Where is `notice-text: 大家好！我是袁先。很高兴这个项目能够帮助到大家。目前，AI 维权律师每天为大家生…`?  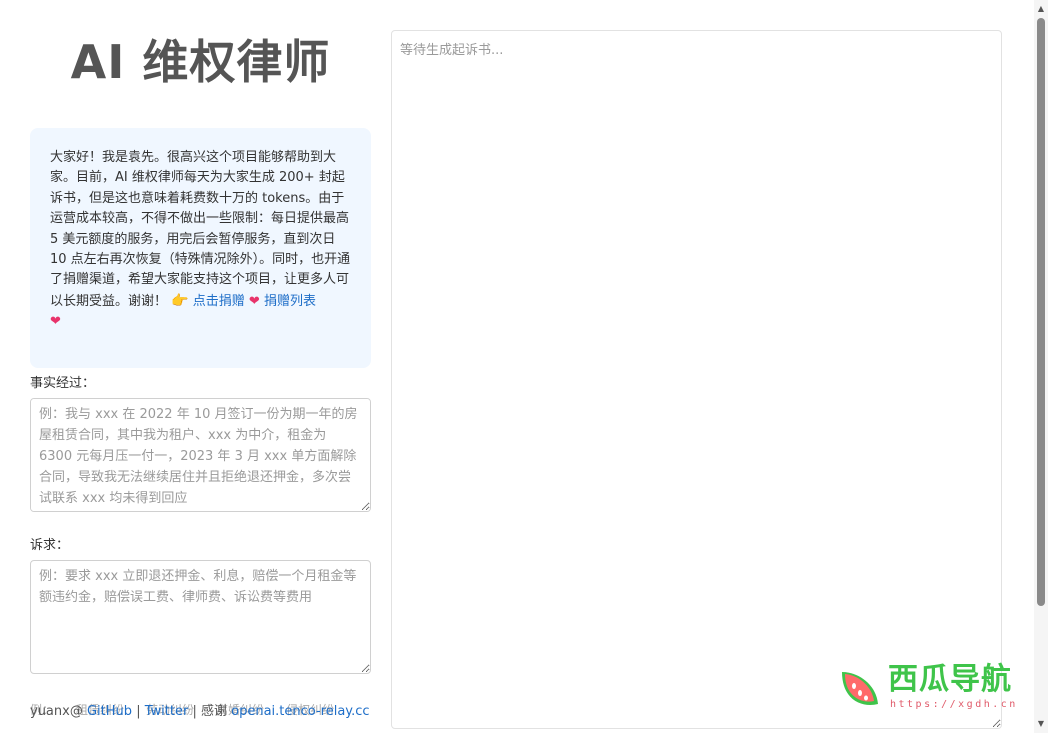 notice-text: 大家好！我是袁先。很高兴这个项目能够帮助到大家。目前，AI 维权律师每天为大家生… is located at coordinates (200, 229).